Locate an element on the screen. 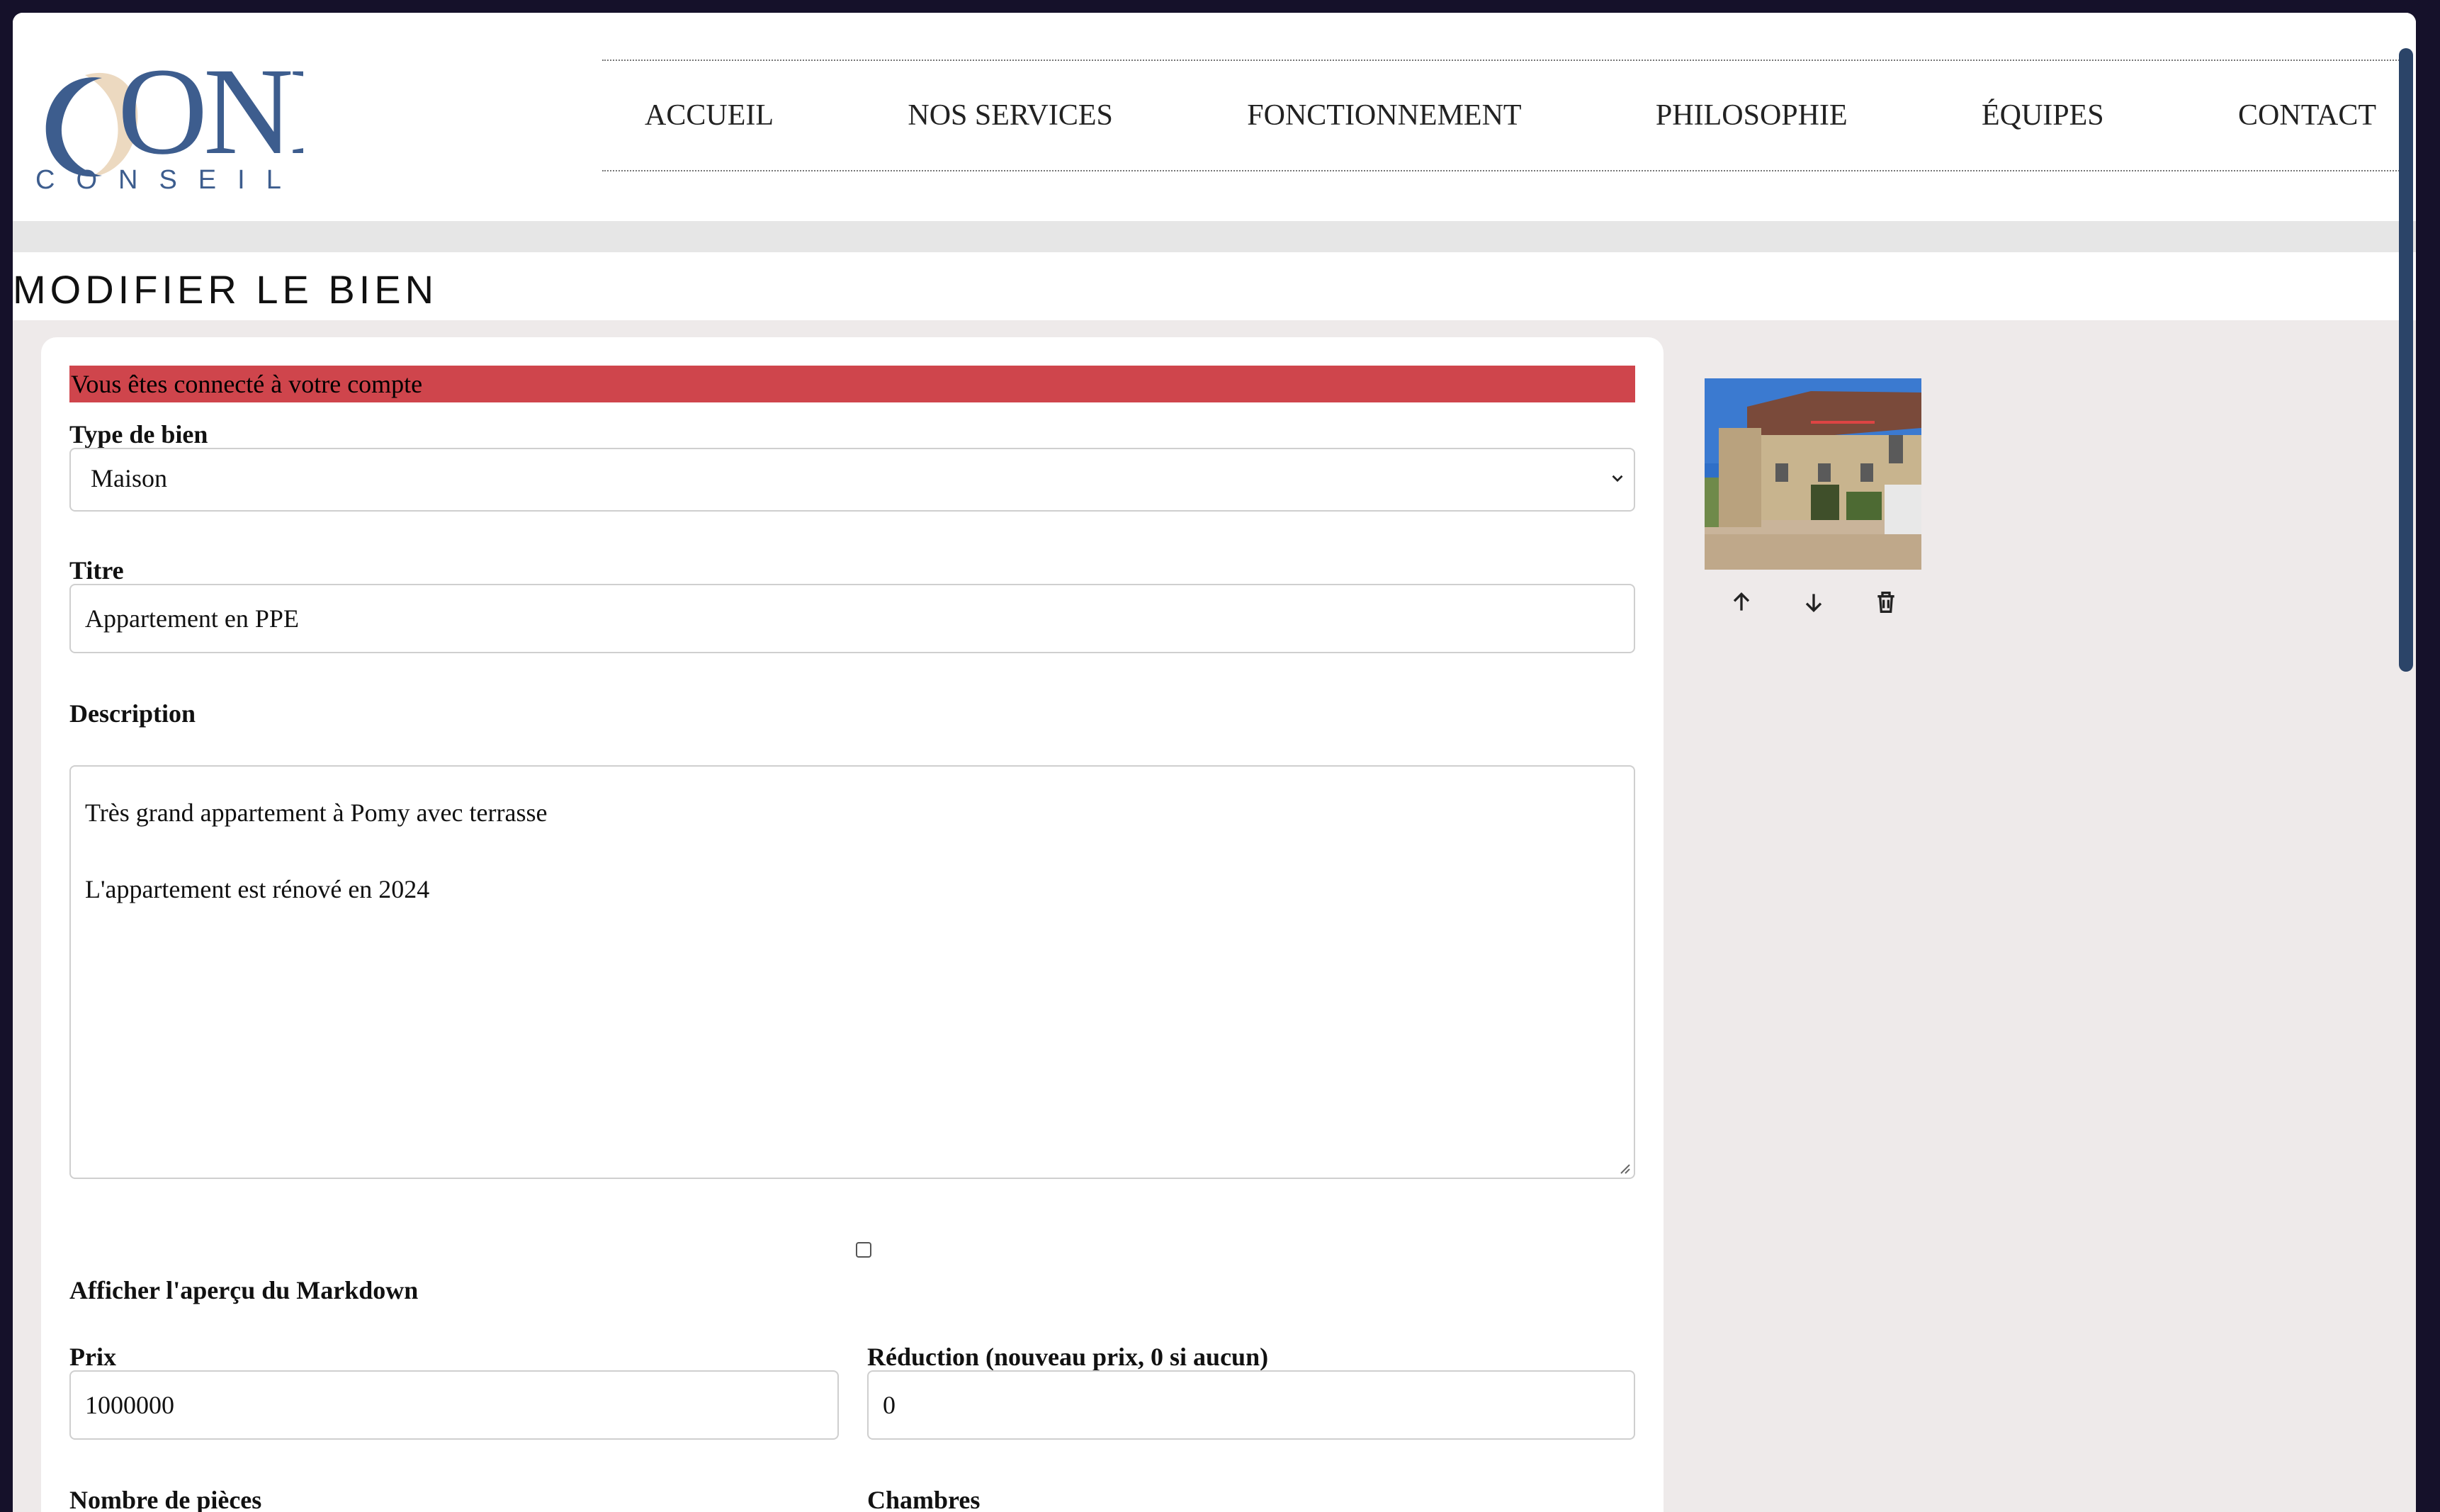 The width and height of the screenshot is (2440, 1512). nav-contact: CONTACT is located at coordinates (2307, 115).